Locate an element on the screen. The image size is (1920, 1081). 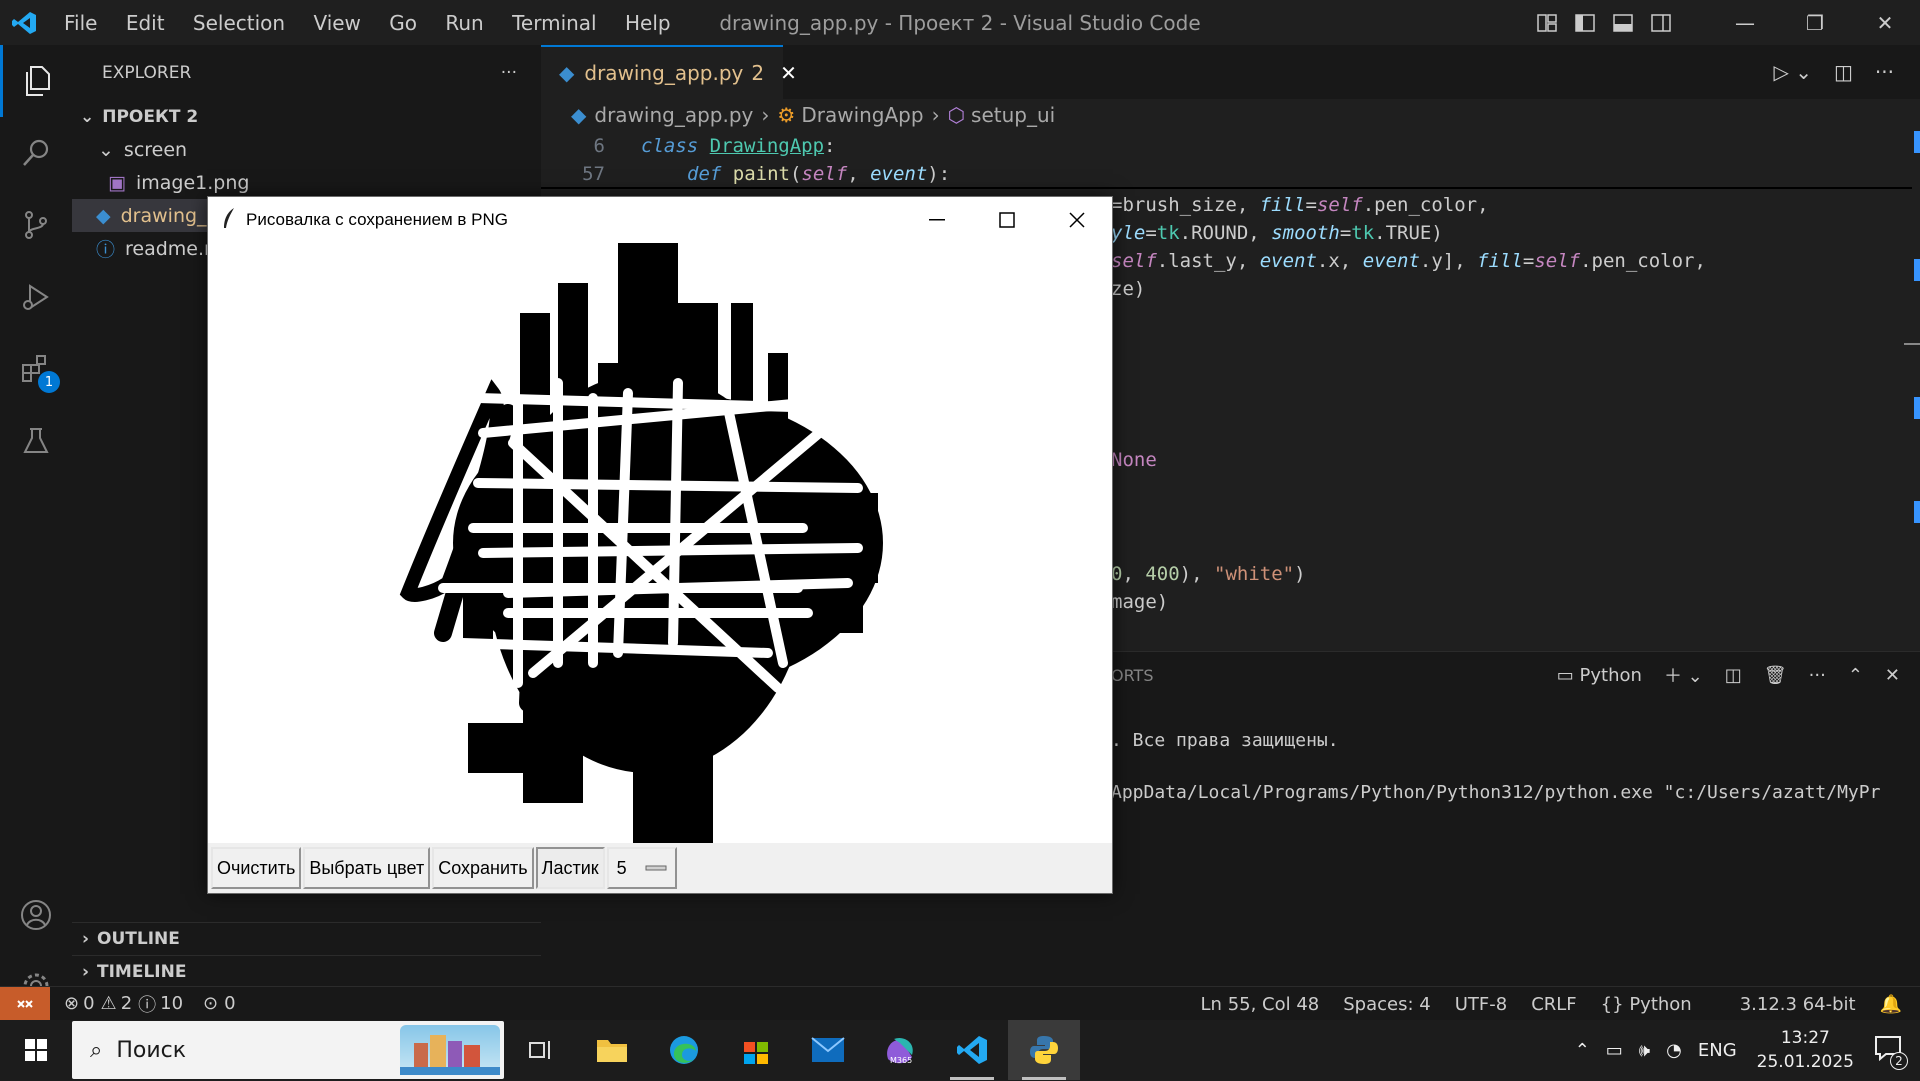
sticky-line-def: def paint(self, event): is located at coordinates (819, 174).